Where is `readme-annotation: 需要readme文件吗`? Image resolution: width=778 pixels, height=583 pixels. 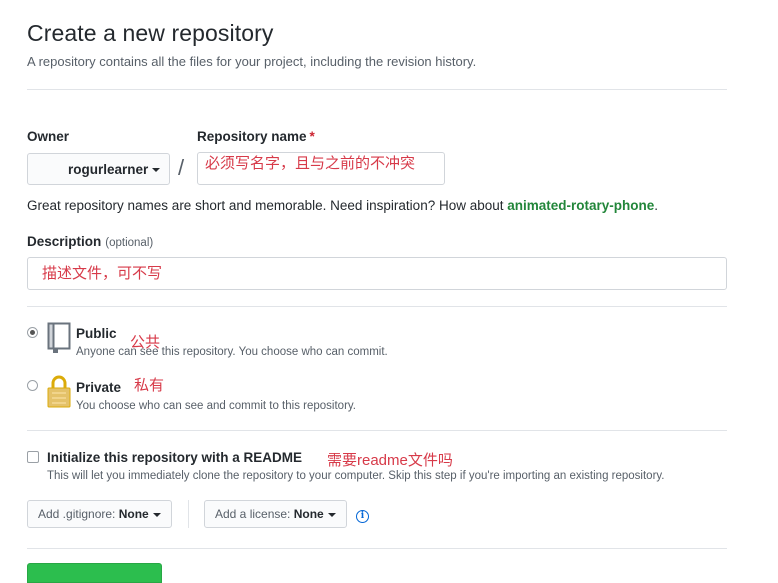 readme-annotation: 需要readme文件吗 is located at coordinates (390, 460).